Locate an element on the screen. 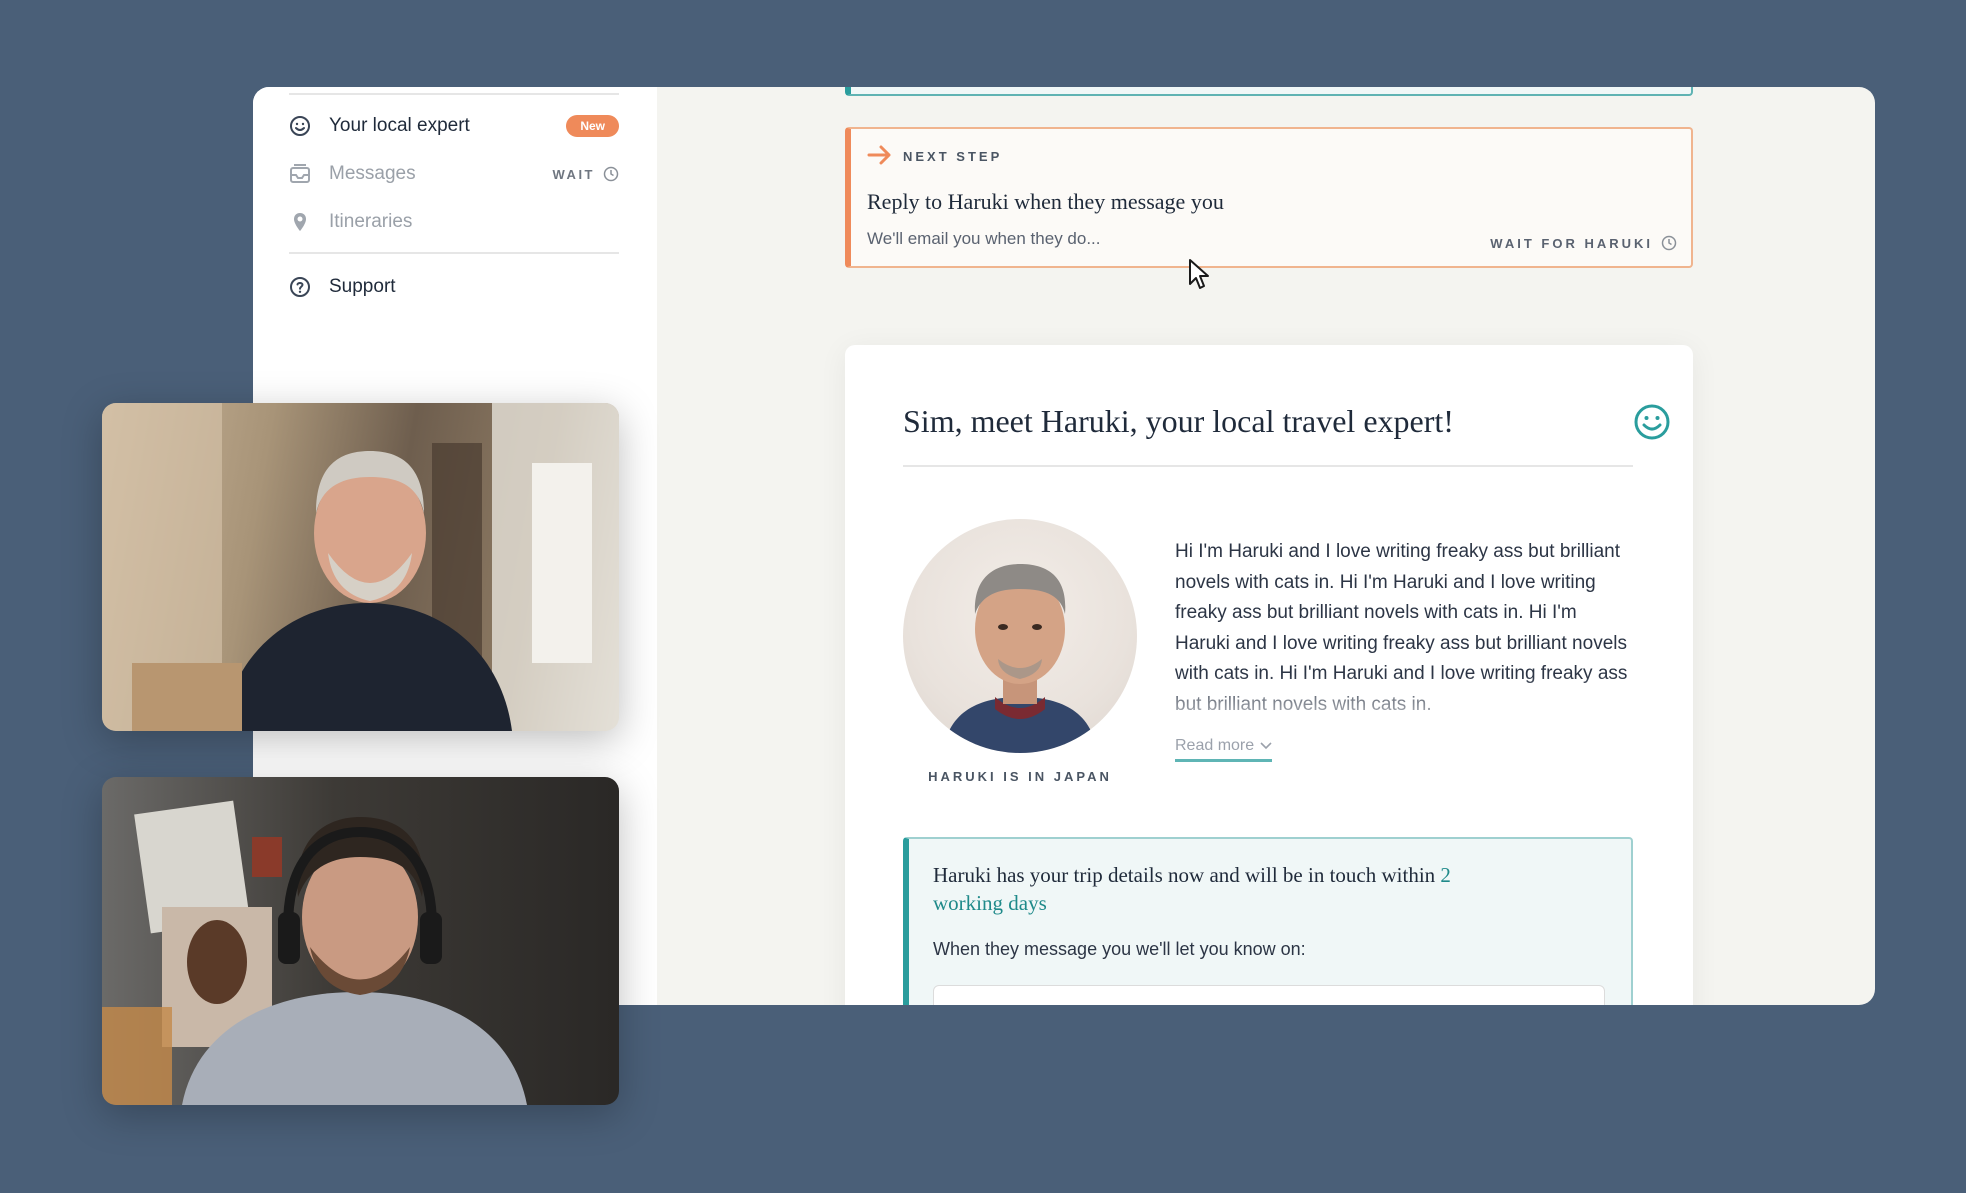 The width and height of the screenshot is (1966, 1193). arrow-right-icon is located at coordinates (879, 155).